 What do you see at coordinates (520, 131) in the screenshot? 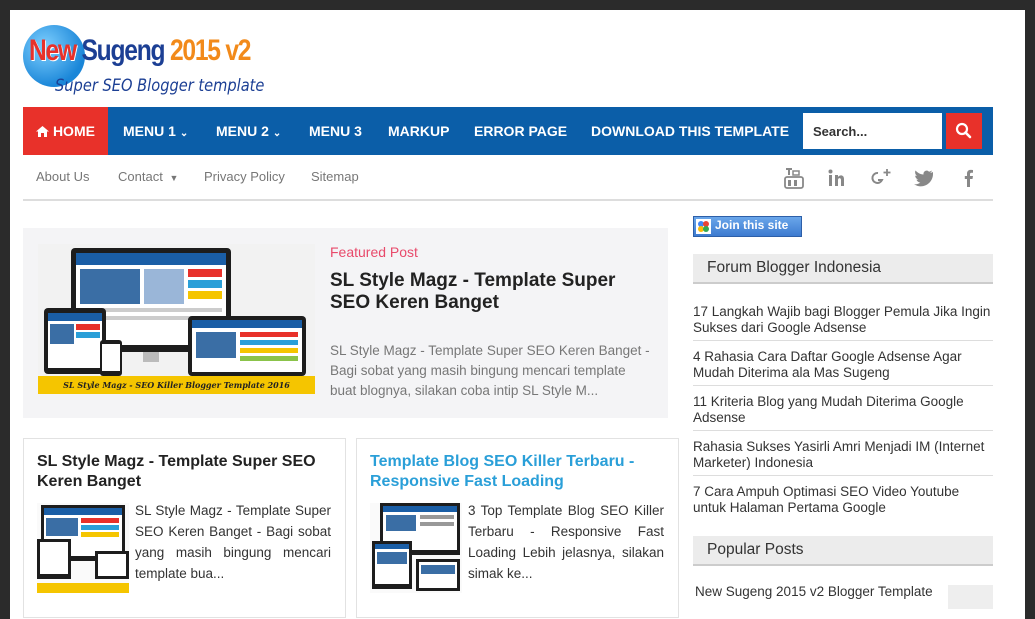
I see `nav-error-page: ERROR PAGE` at bounding box center [520, 131].